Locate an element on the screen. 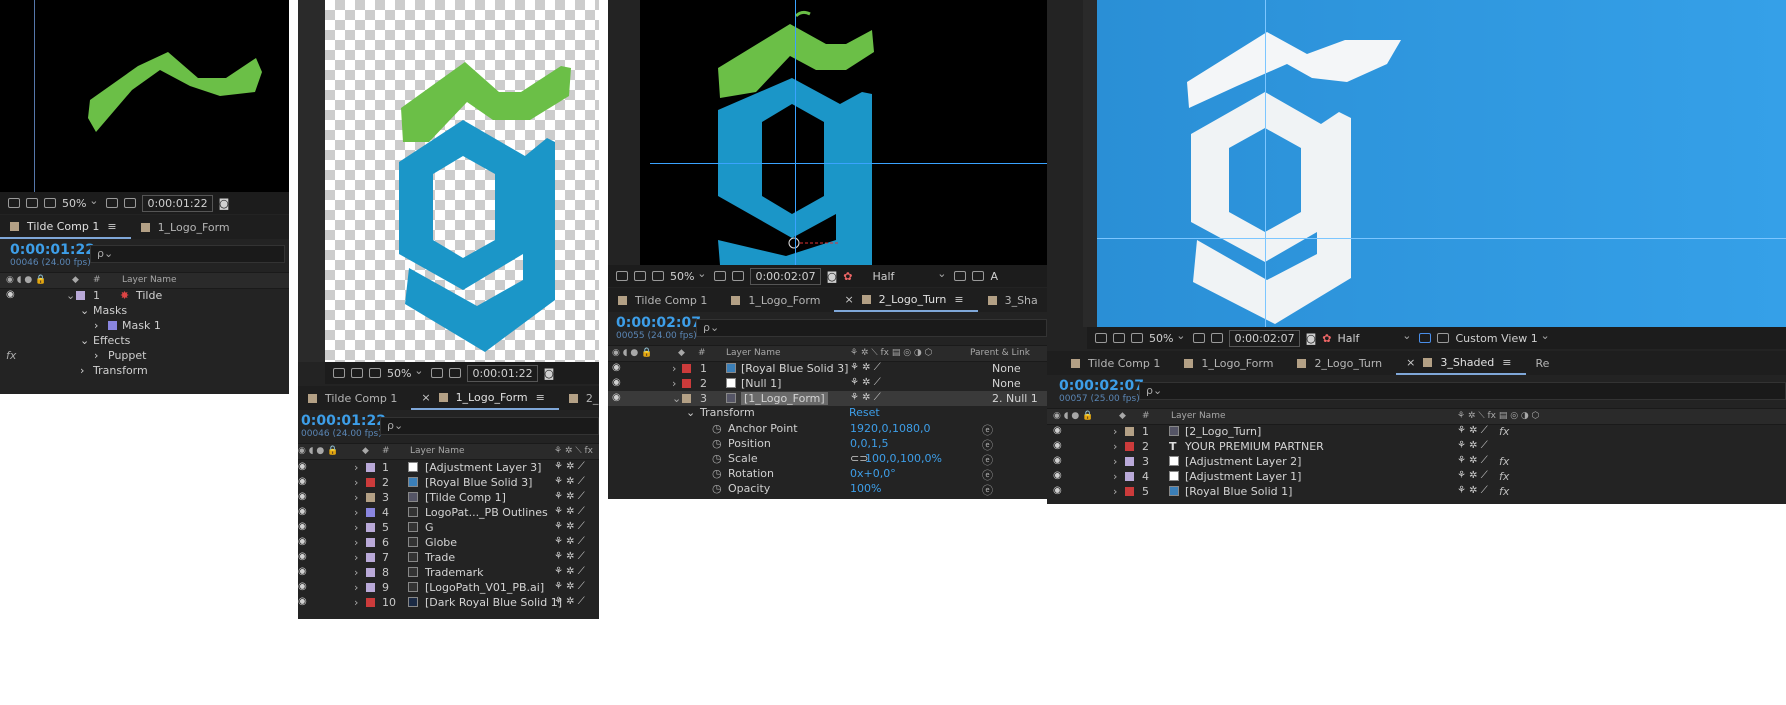 This screenshot has height=705, width=1786. layer-name: YOUR PREMIUM PARTNER is located at coordinates (1254, 446).